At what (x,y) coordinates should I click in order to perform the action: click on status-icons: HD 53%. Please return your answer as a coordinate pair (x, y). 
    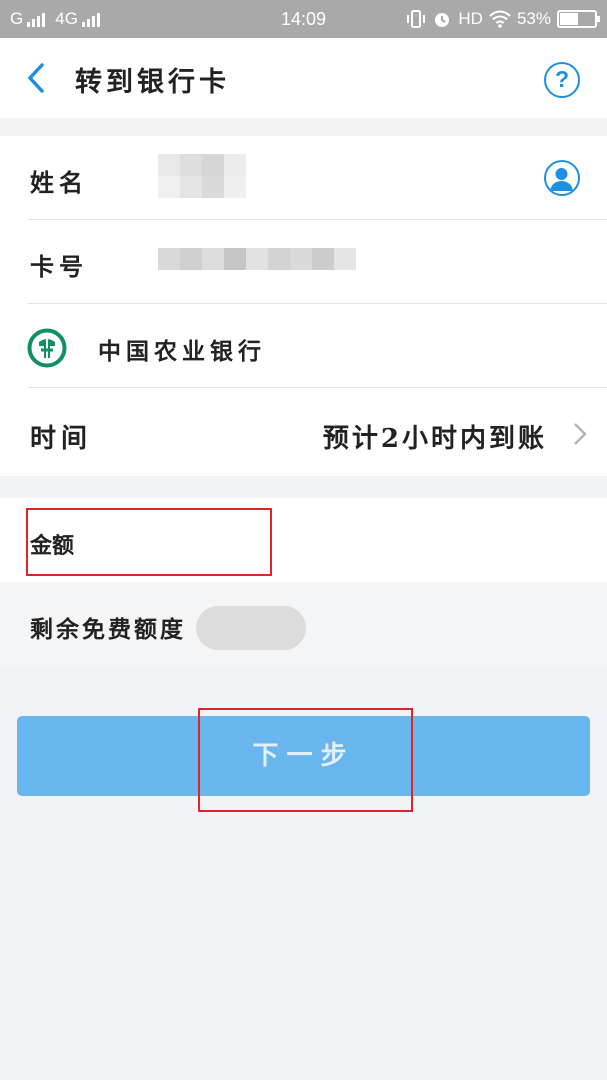
    Looking at the image, I should click on (503, 19).